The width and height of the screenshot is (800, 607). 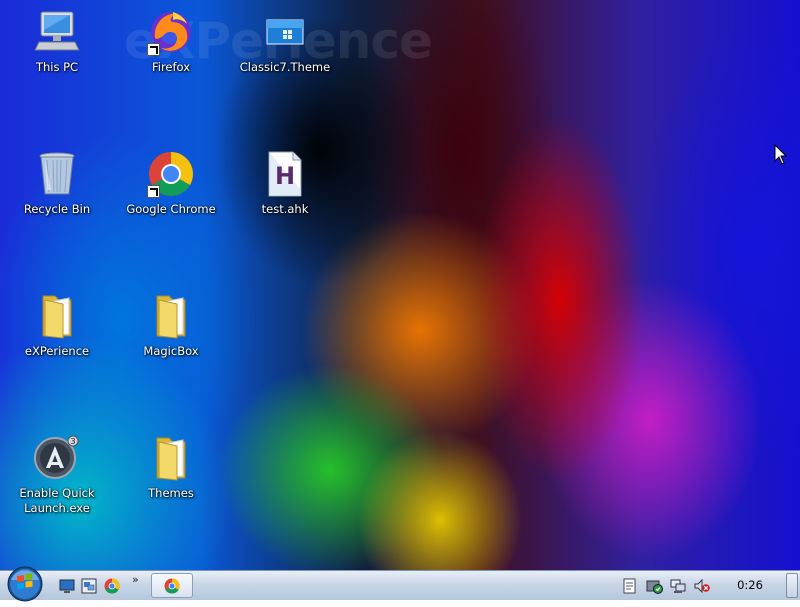 What do you see at coordinates (135, 579) in the screenshot?
I see `quick-launch-overflow-chevron: »` at bounding box center [135, 579].